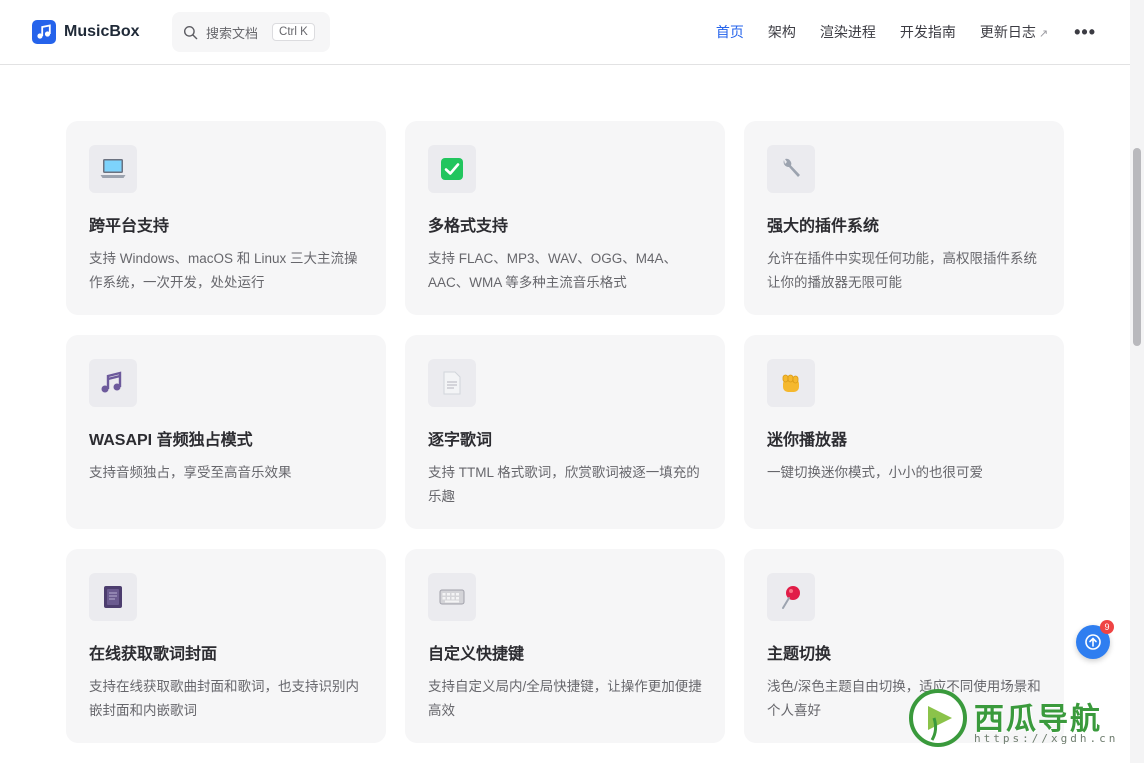  I want to click on brand-home-link: MusicBox, so click(86, 32).